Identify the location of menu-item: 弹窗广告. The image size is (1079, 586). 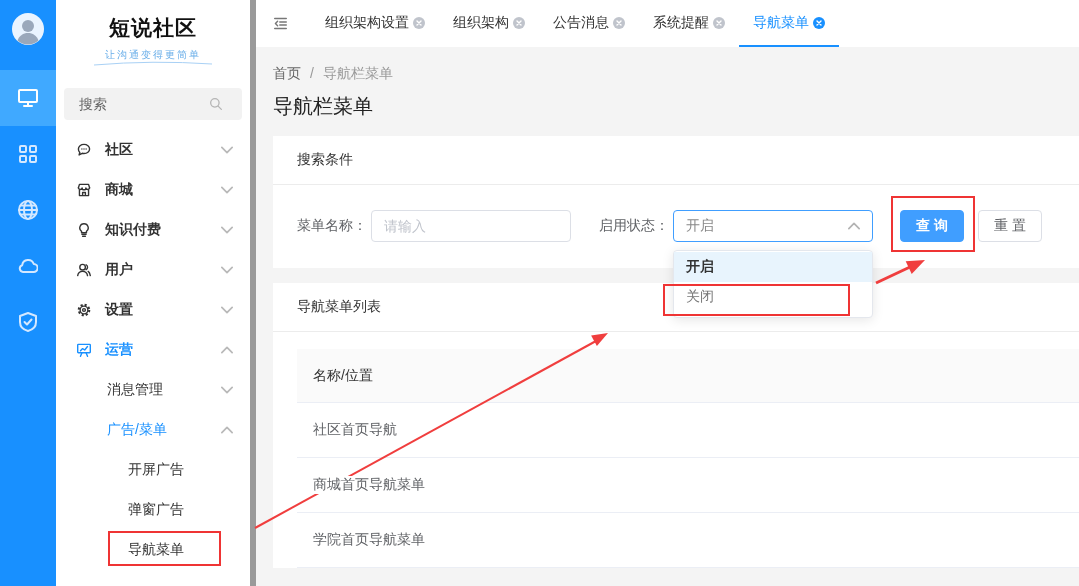
(153, 510).